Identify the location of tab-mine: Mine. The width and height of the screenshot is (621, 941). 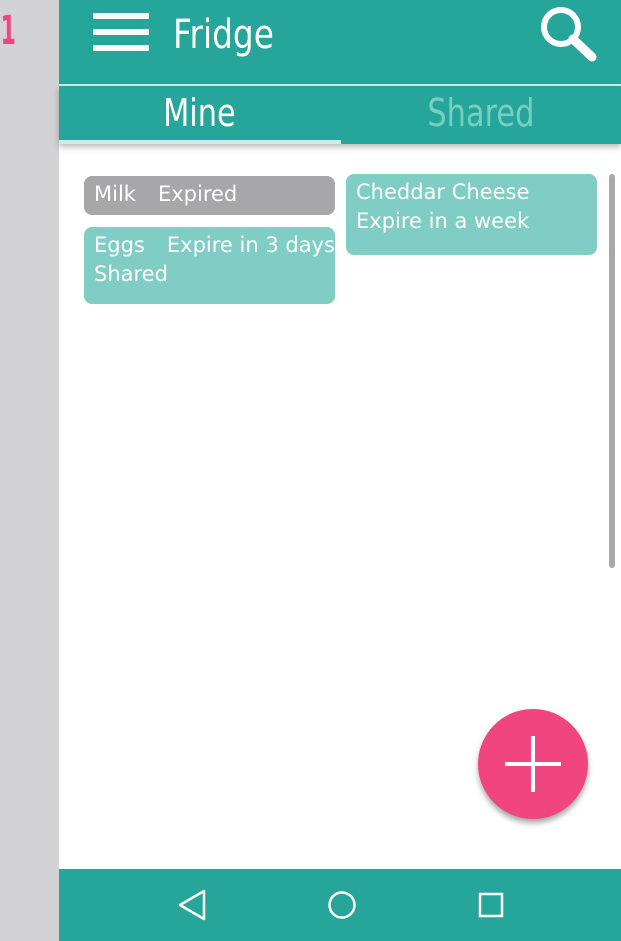
(199, 115).